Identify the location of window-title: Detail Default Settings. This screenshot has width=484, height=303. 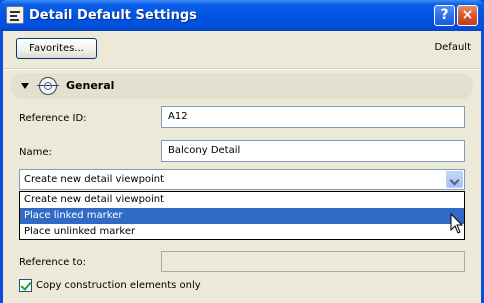
(113, 15).